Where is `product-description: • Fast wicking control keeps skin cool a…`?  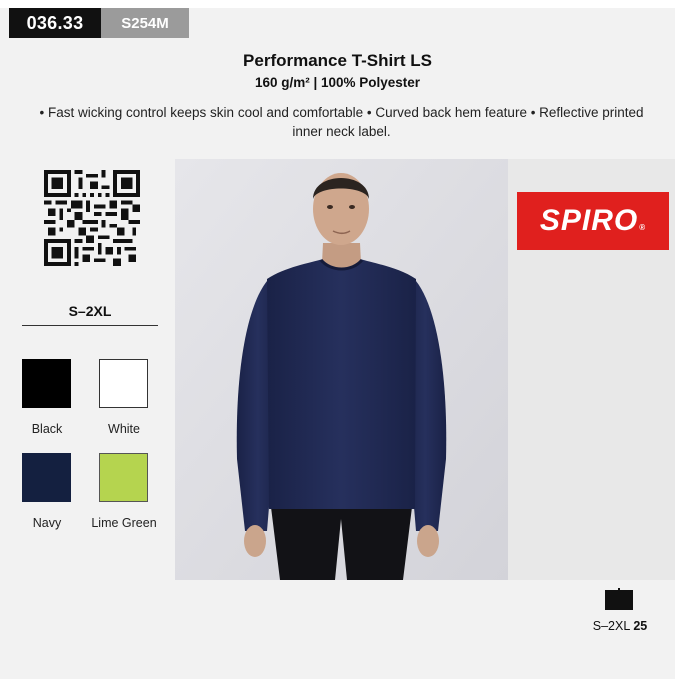
product-description: • Fast wicking control keeps skin cool a… is located at coordinates (341, 122).